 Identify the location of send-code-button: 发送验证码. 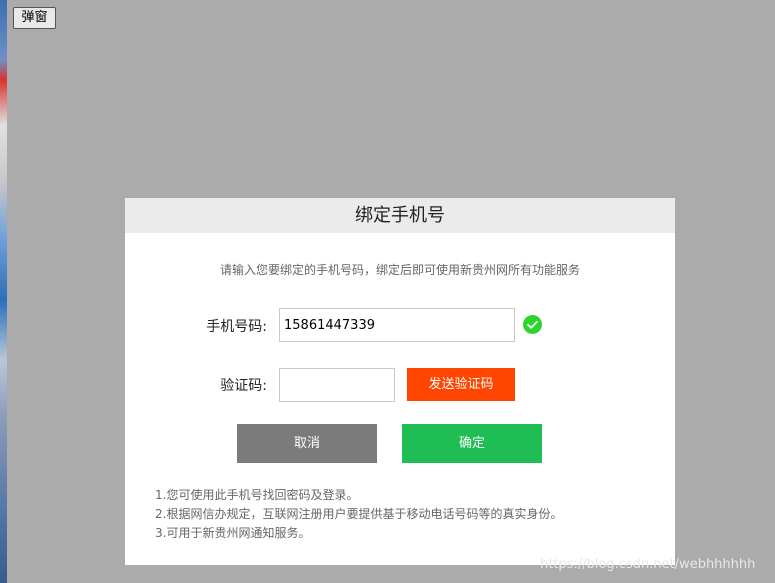
(461, 384).